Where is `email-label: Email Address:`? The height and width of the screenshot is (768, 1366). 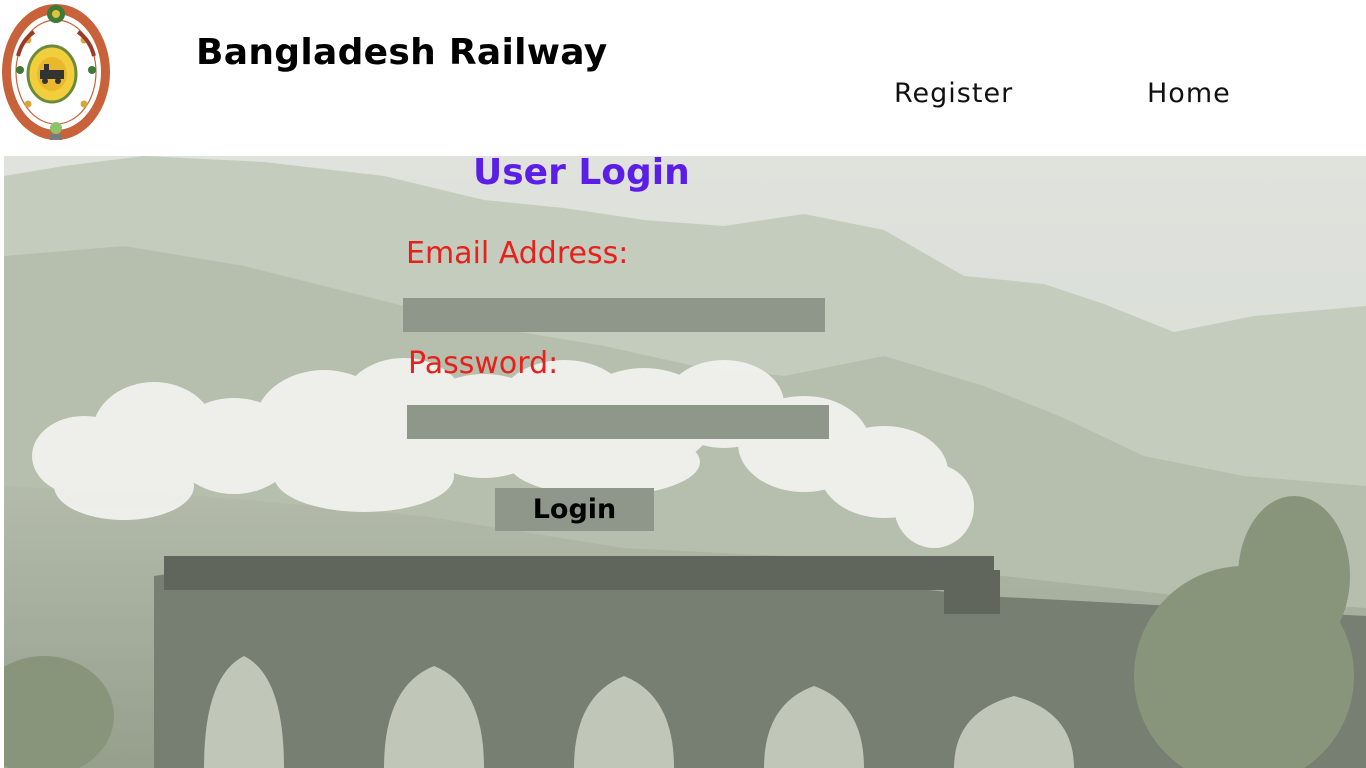 email-label: Email Address: is located at coordinates (517, 253).